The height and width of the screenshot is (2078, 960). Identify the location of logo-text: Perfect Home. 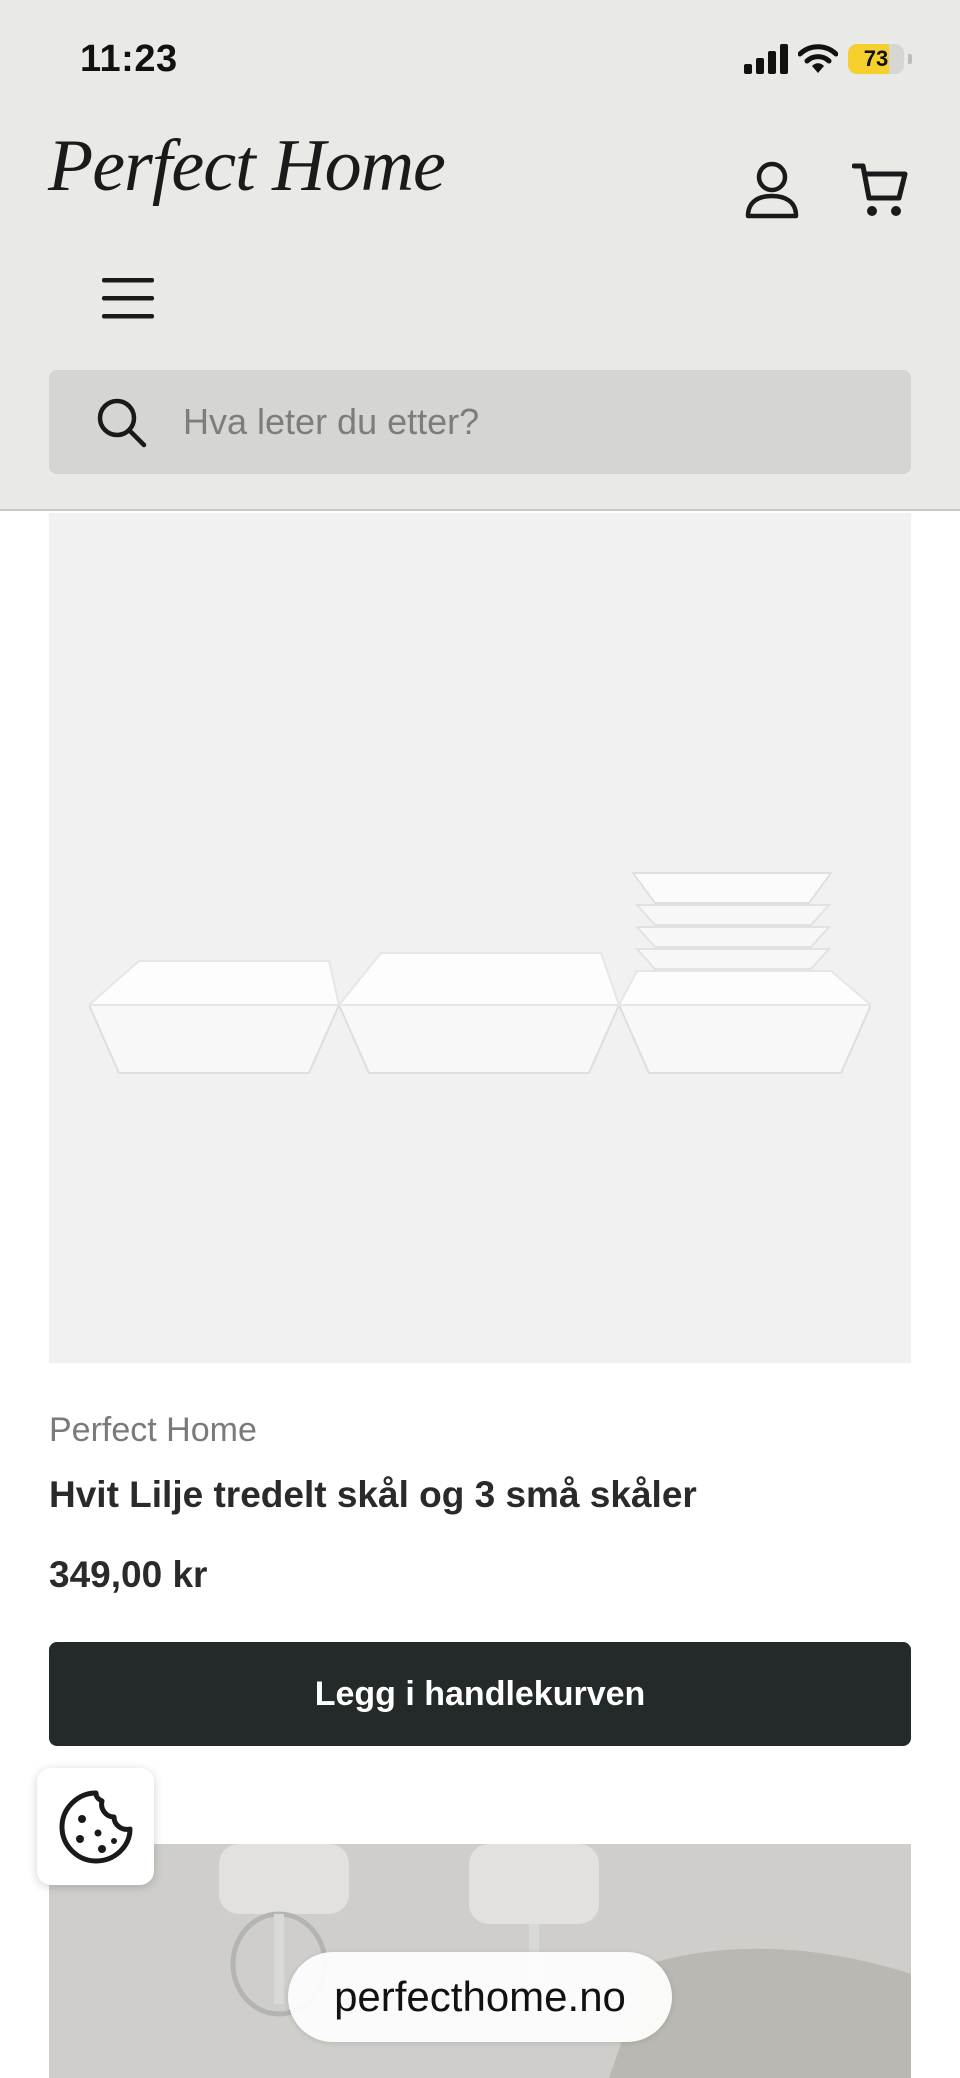
(247, 166).